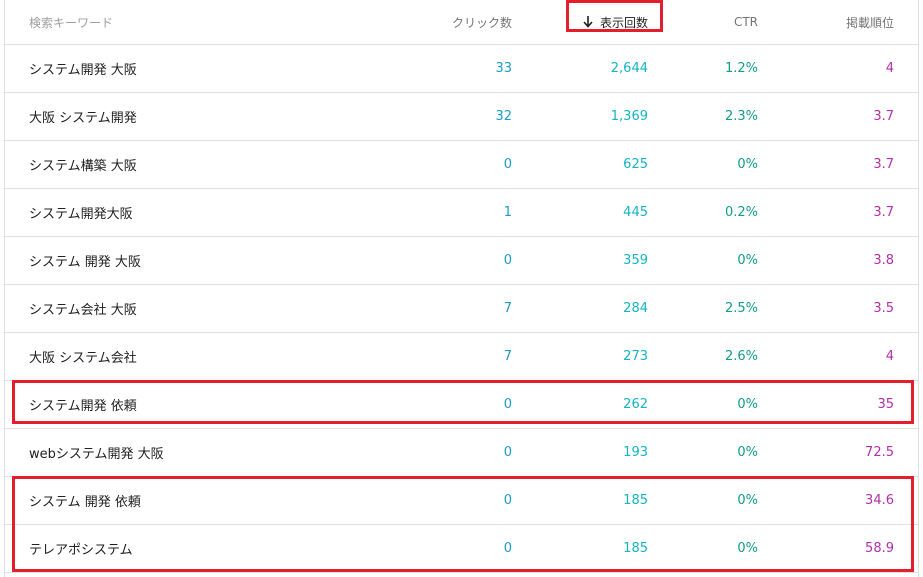  Describe the element at coordinates (879, 548) in the screenshot. I see `position-cell: 58.9` at that location.